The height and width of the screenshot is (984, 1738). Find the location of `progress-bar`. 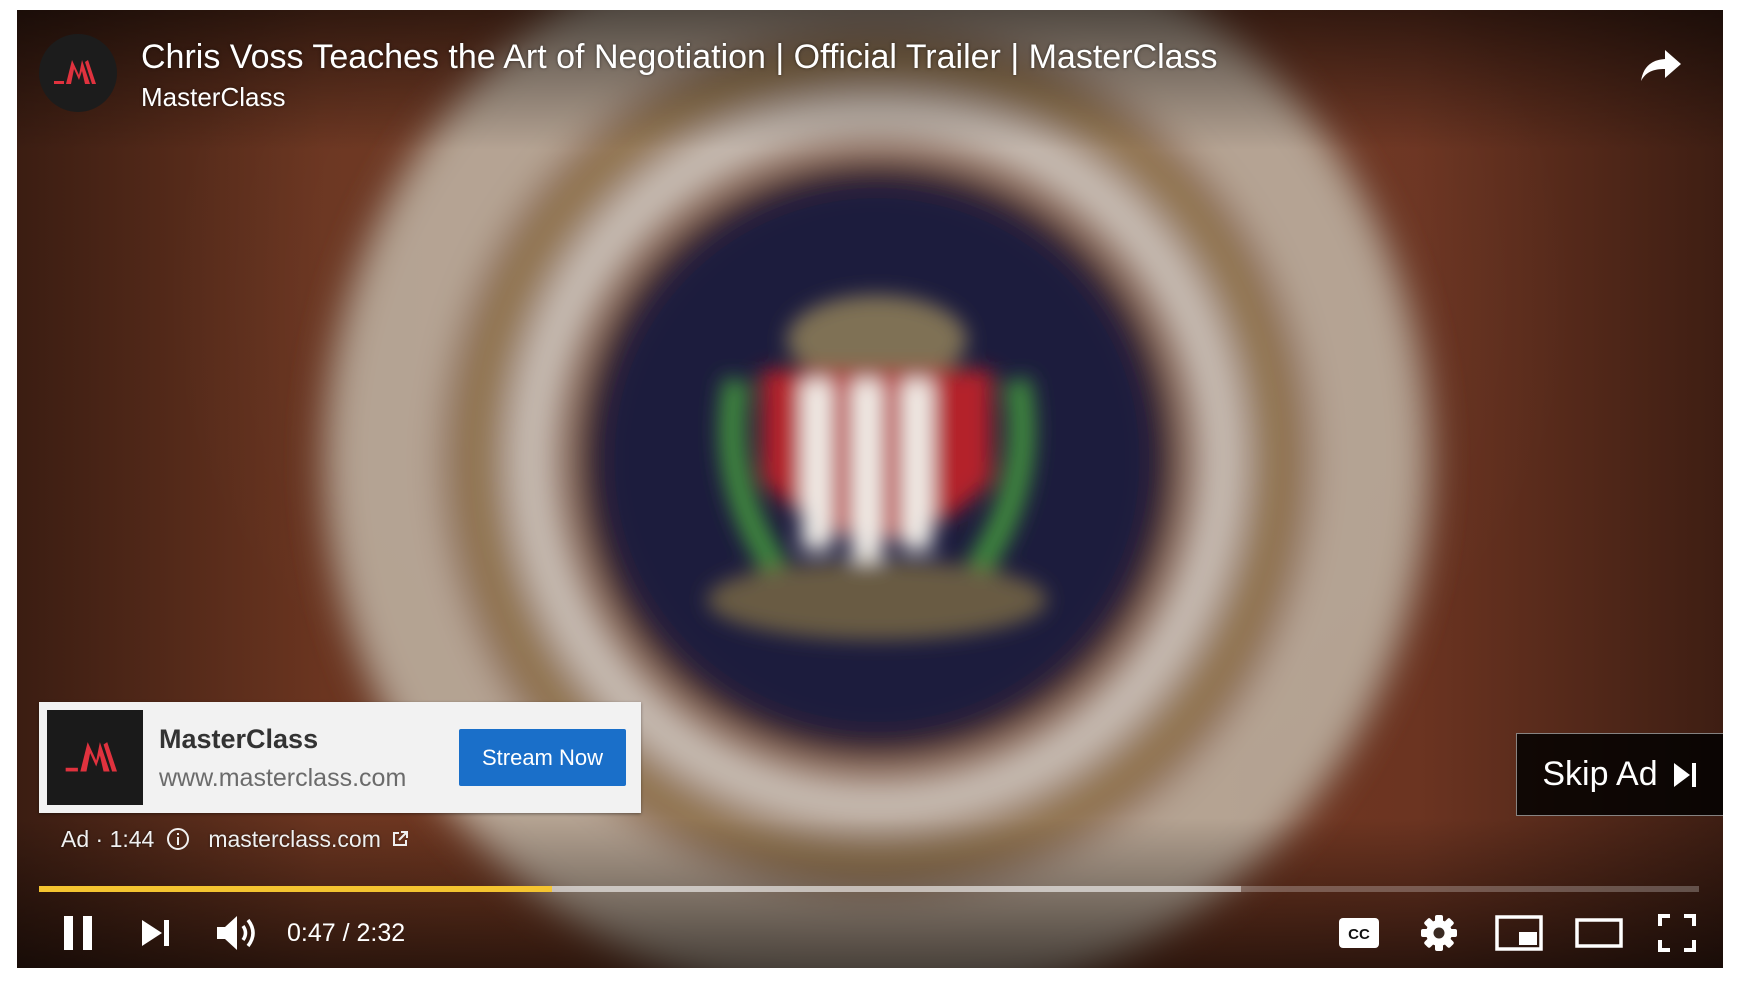

progress-bar is located at coordinates (869, 889).